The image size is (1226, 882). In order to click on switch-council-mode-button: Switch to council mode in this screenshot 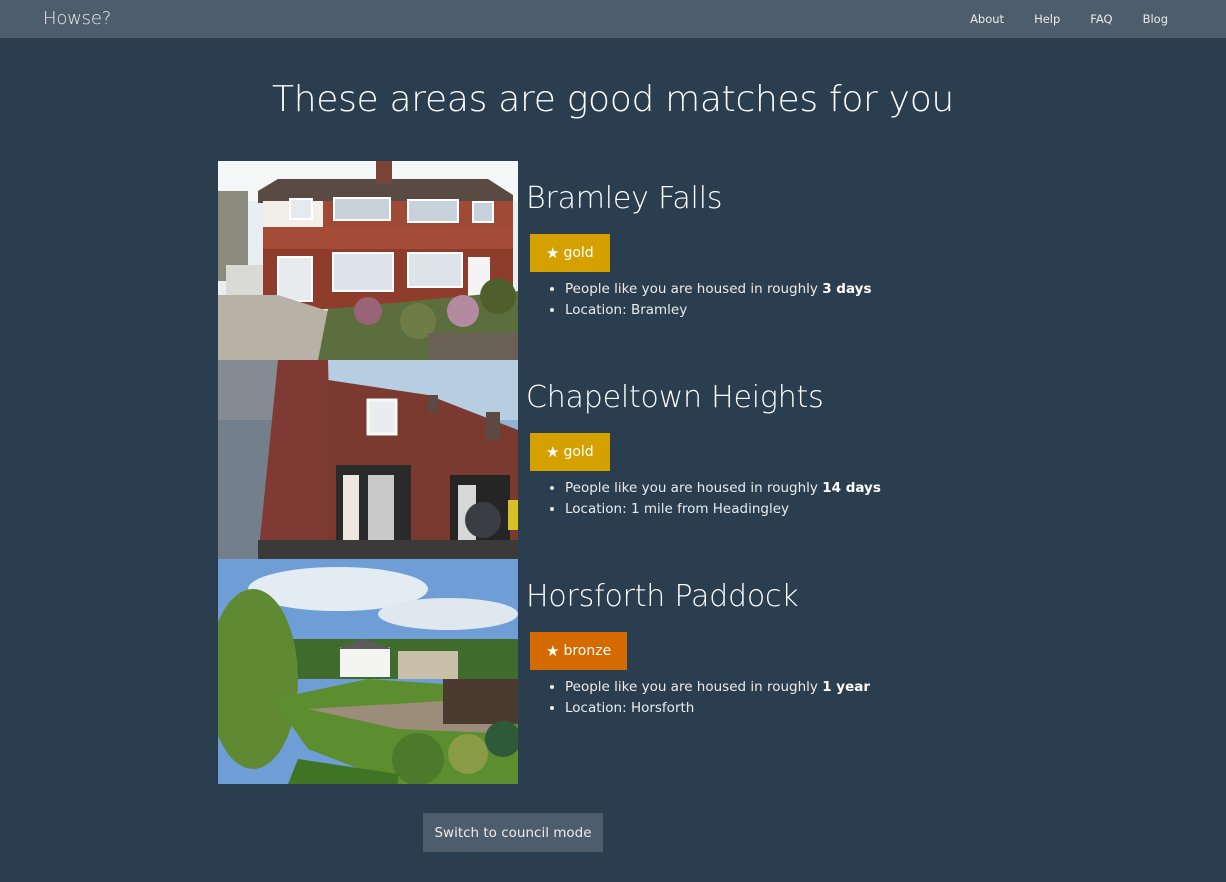, I will do `click(513, 832)`.